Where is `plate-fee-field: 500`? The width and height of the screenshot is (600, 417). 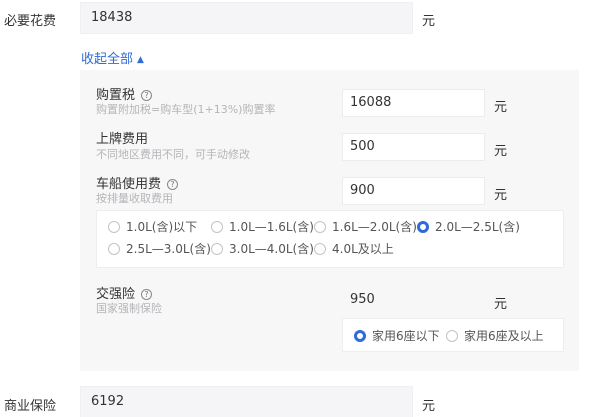 plate-fee-field: 500 is located at coordinates (413, 147).